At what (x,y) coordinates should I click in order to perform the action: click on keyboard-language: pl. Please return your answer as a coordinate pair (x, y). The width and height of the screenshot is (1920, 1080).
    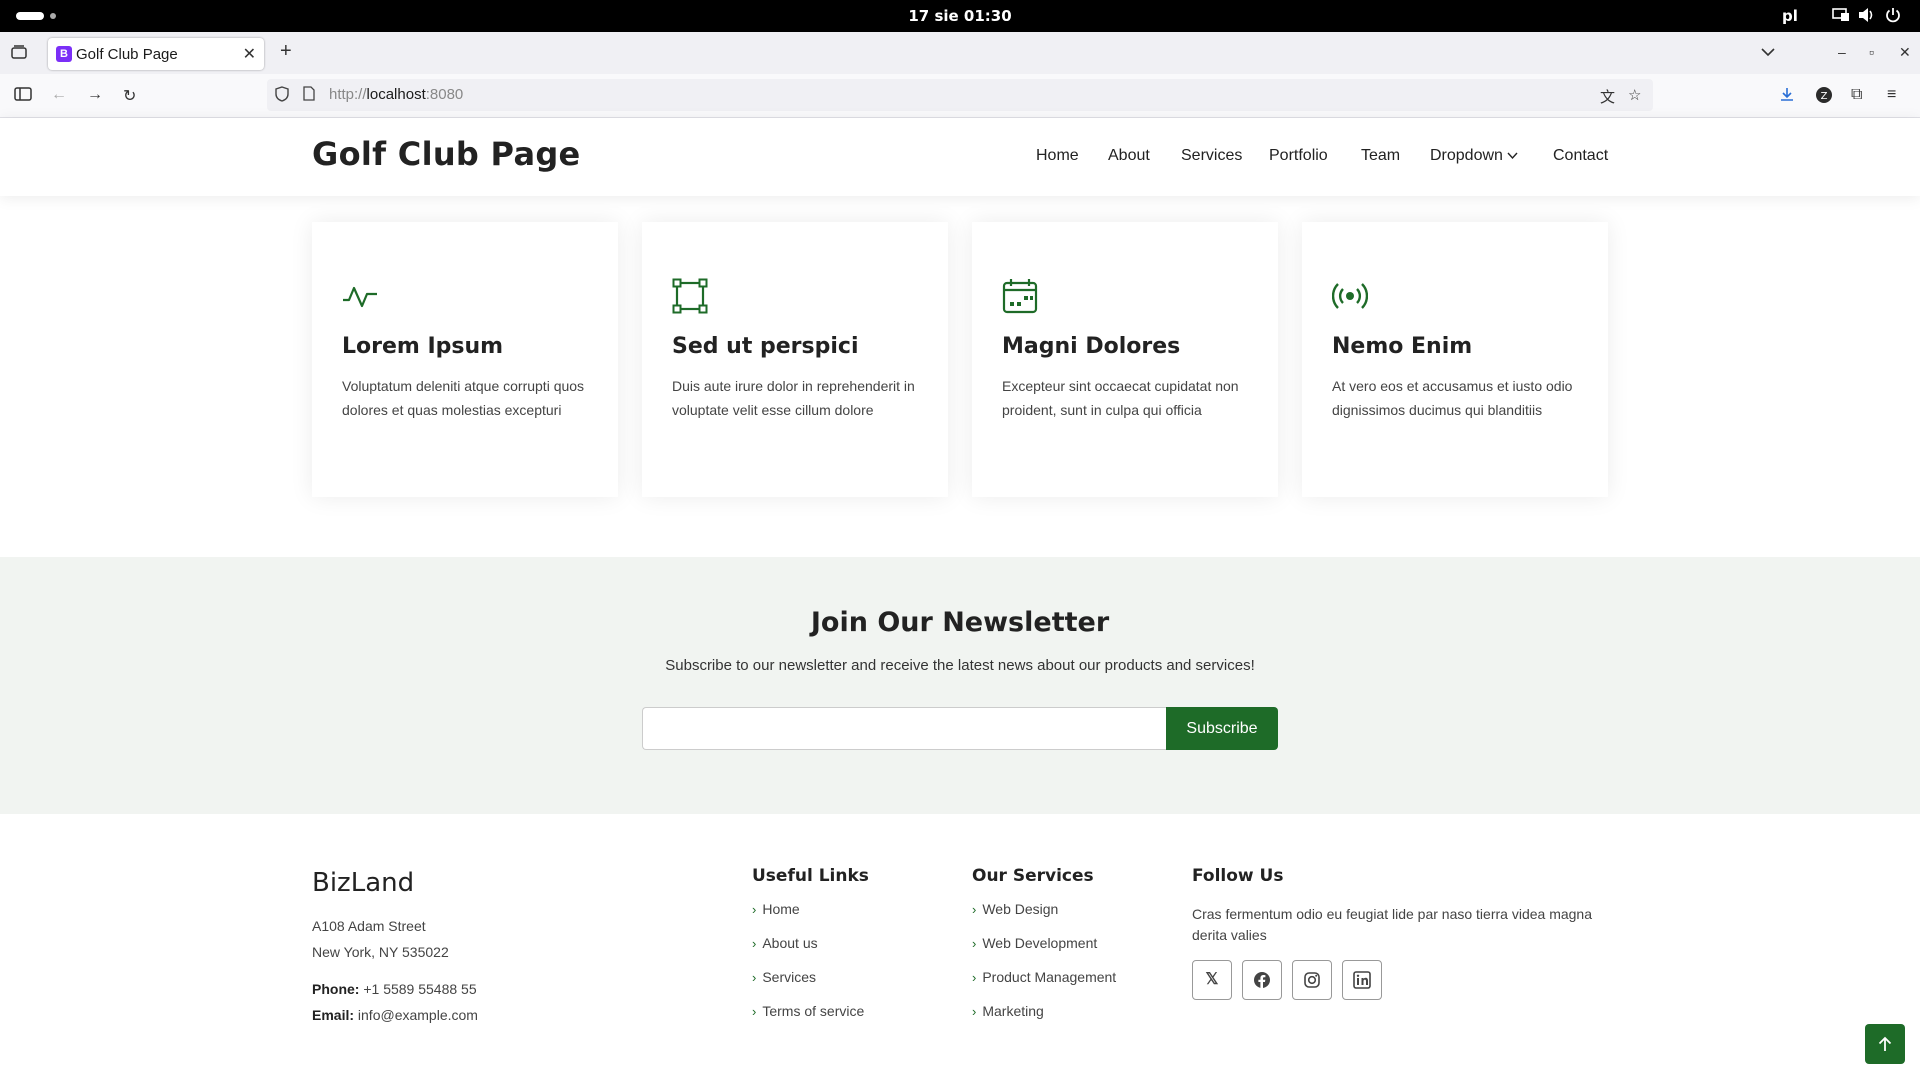
    Looking at the image, I should click on (1790, 16).